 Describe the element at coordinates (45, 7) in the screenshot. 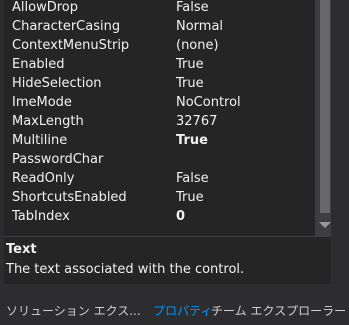

I see `property-name: AllowDrop` at that location.